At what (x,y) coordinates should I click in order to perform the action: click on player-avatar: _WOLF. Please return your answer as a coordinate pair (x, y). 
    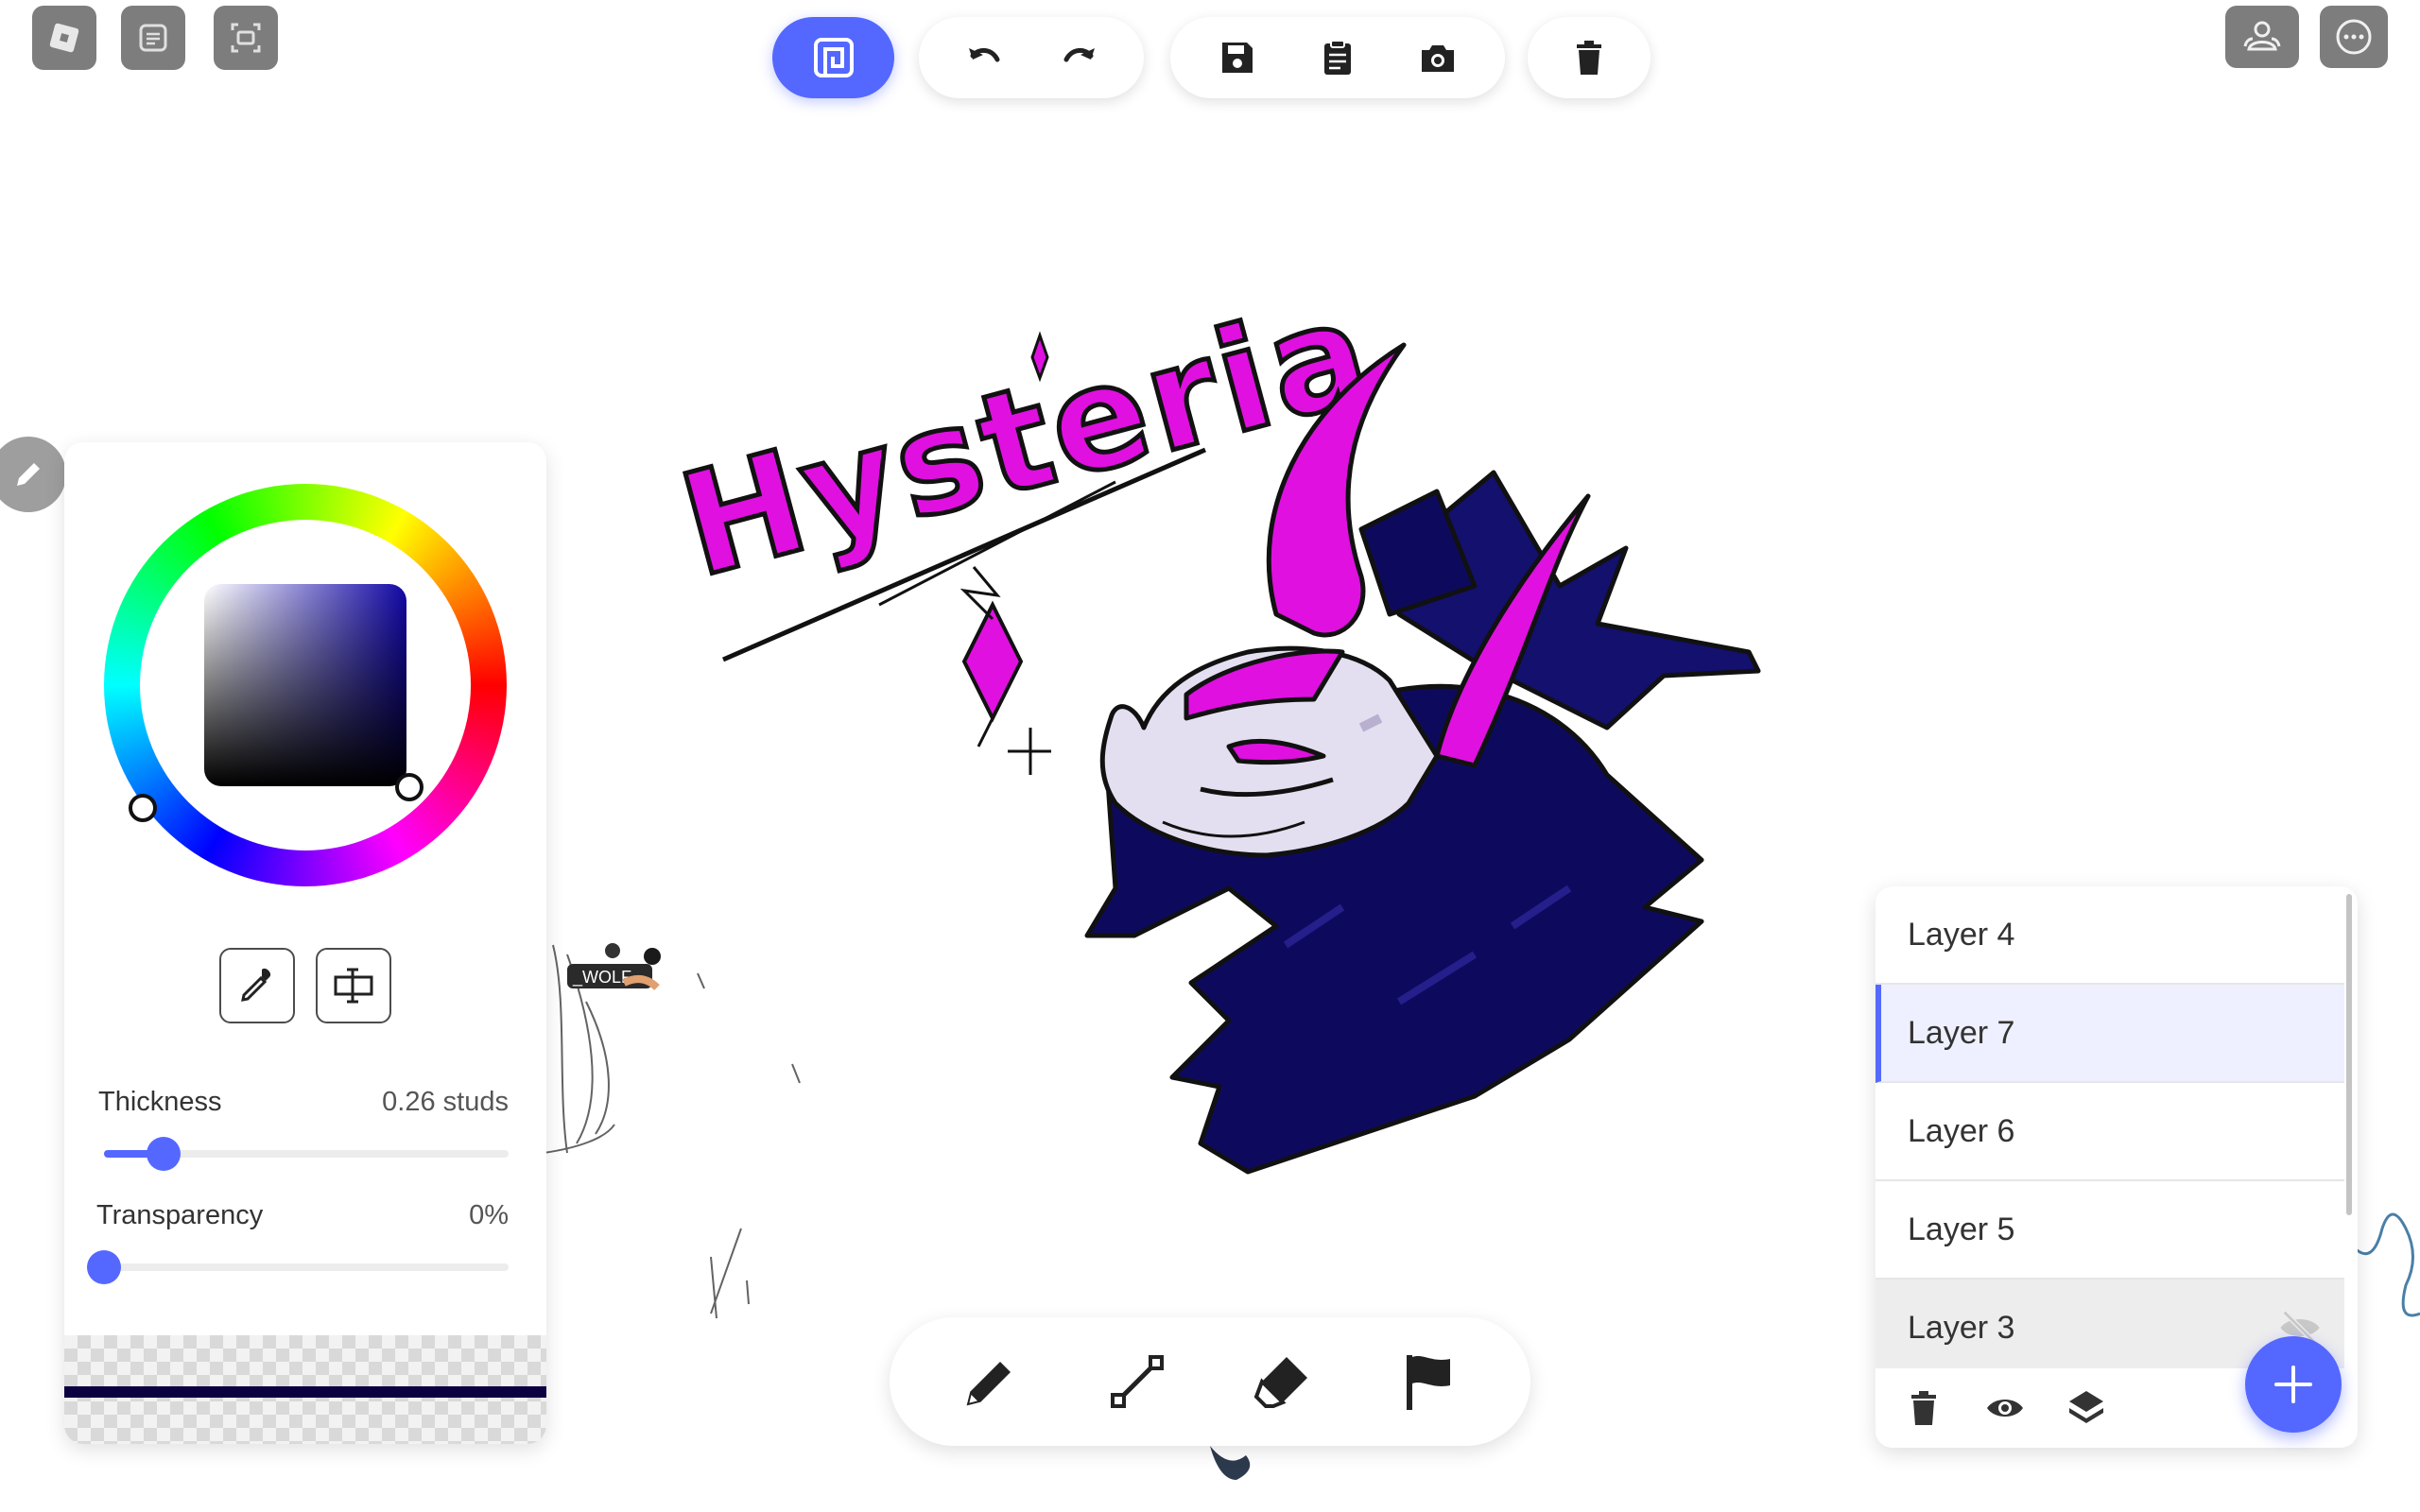
    Looking at the image, I should click on (614, 966).